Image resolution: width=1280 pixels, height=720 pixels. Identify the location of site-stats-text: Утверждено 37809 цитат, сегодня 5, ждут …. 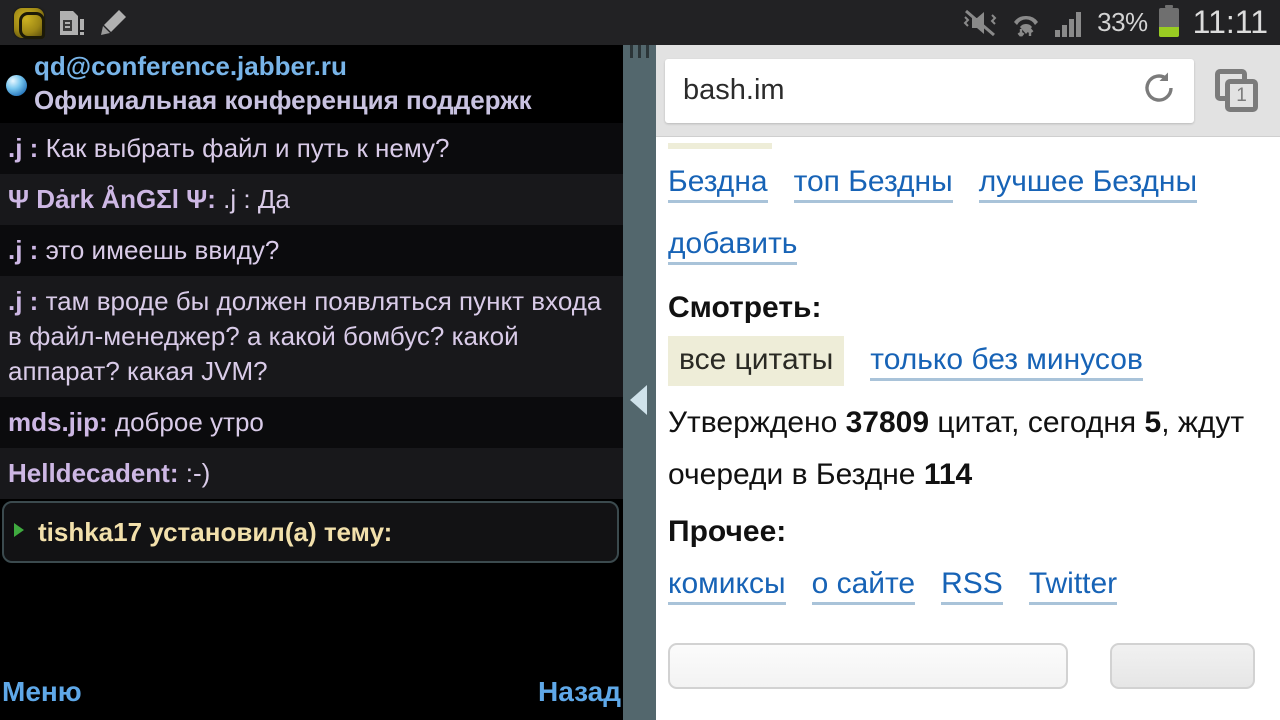
(959, 449).